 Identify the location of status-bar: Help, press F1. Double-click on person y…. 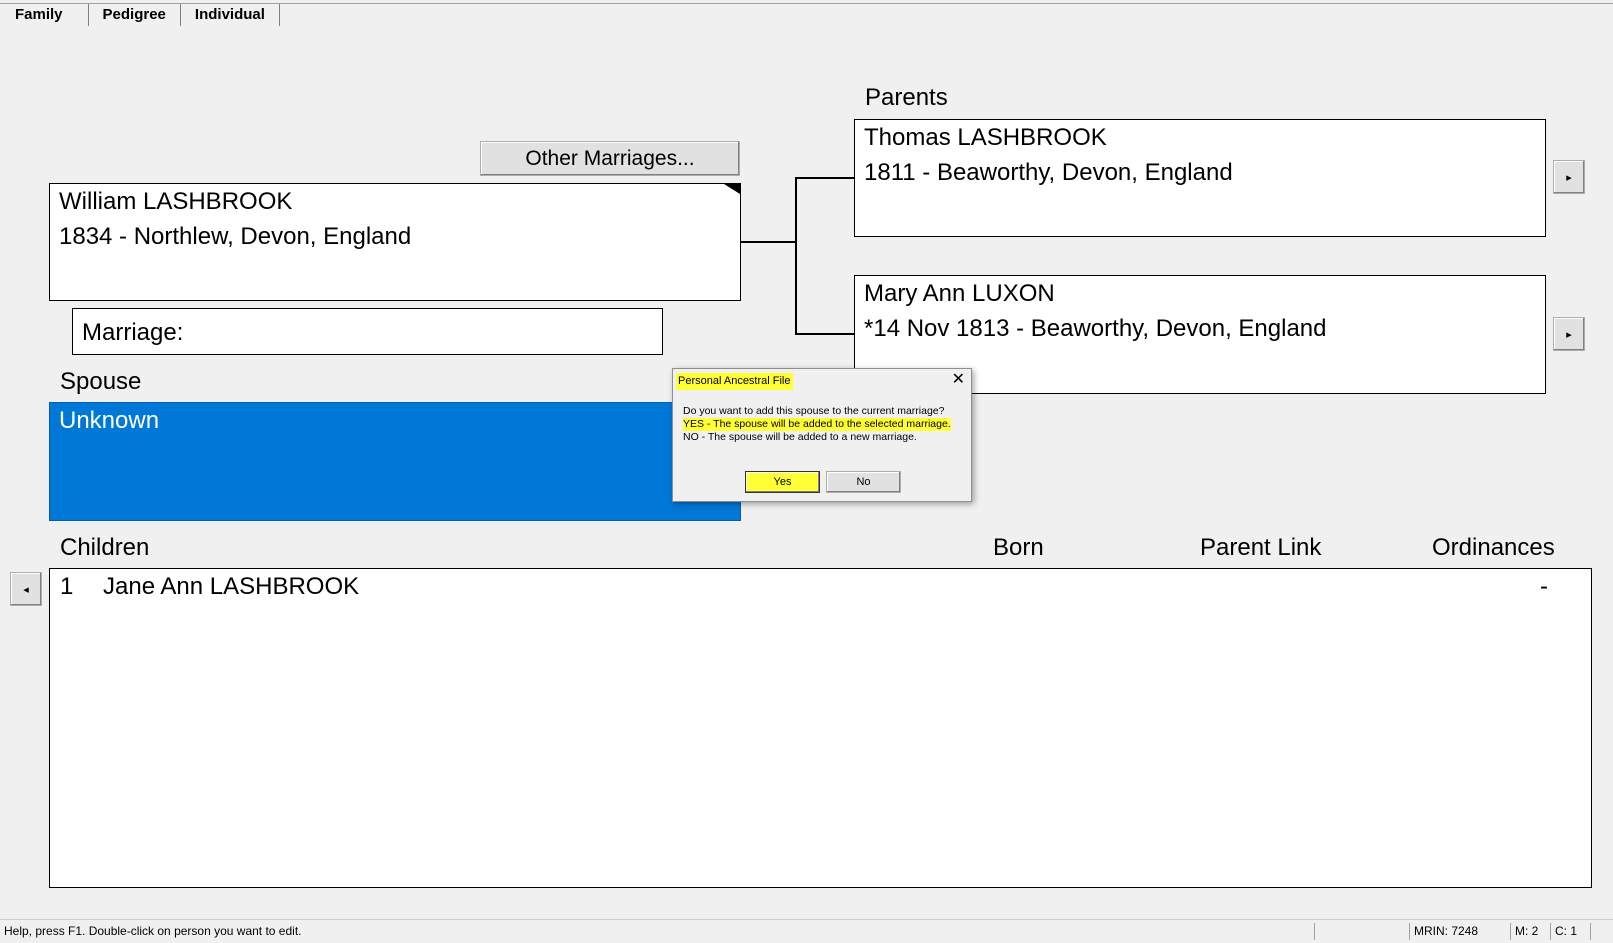
(806, 931).